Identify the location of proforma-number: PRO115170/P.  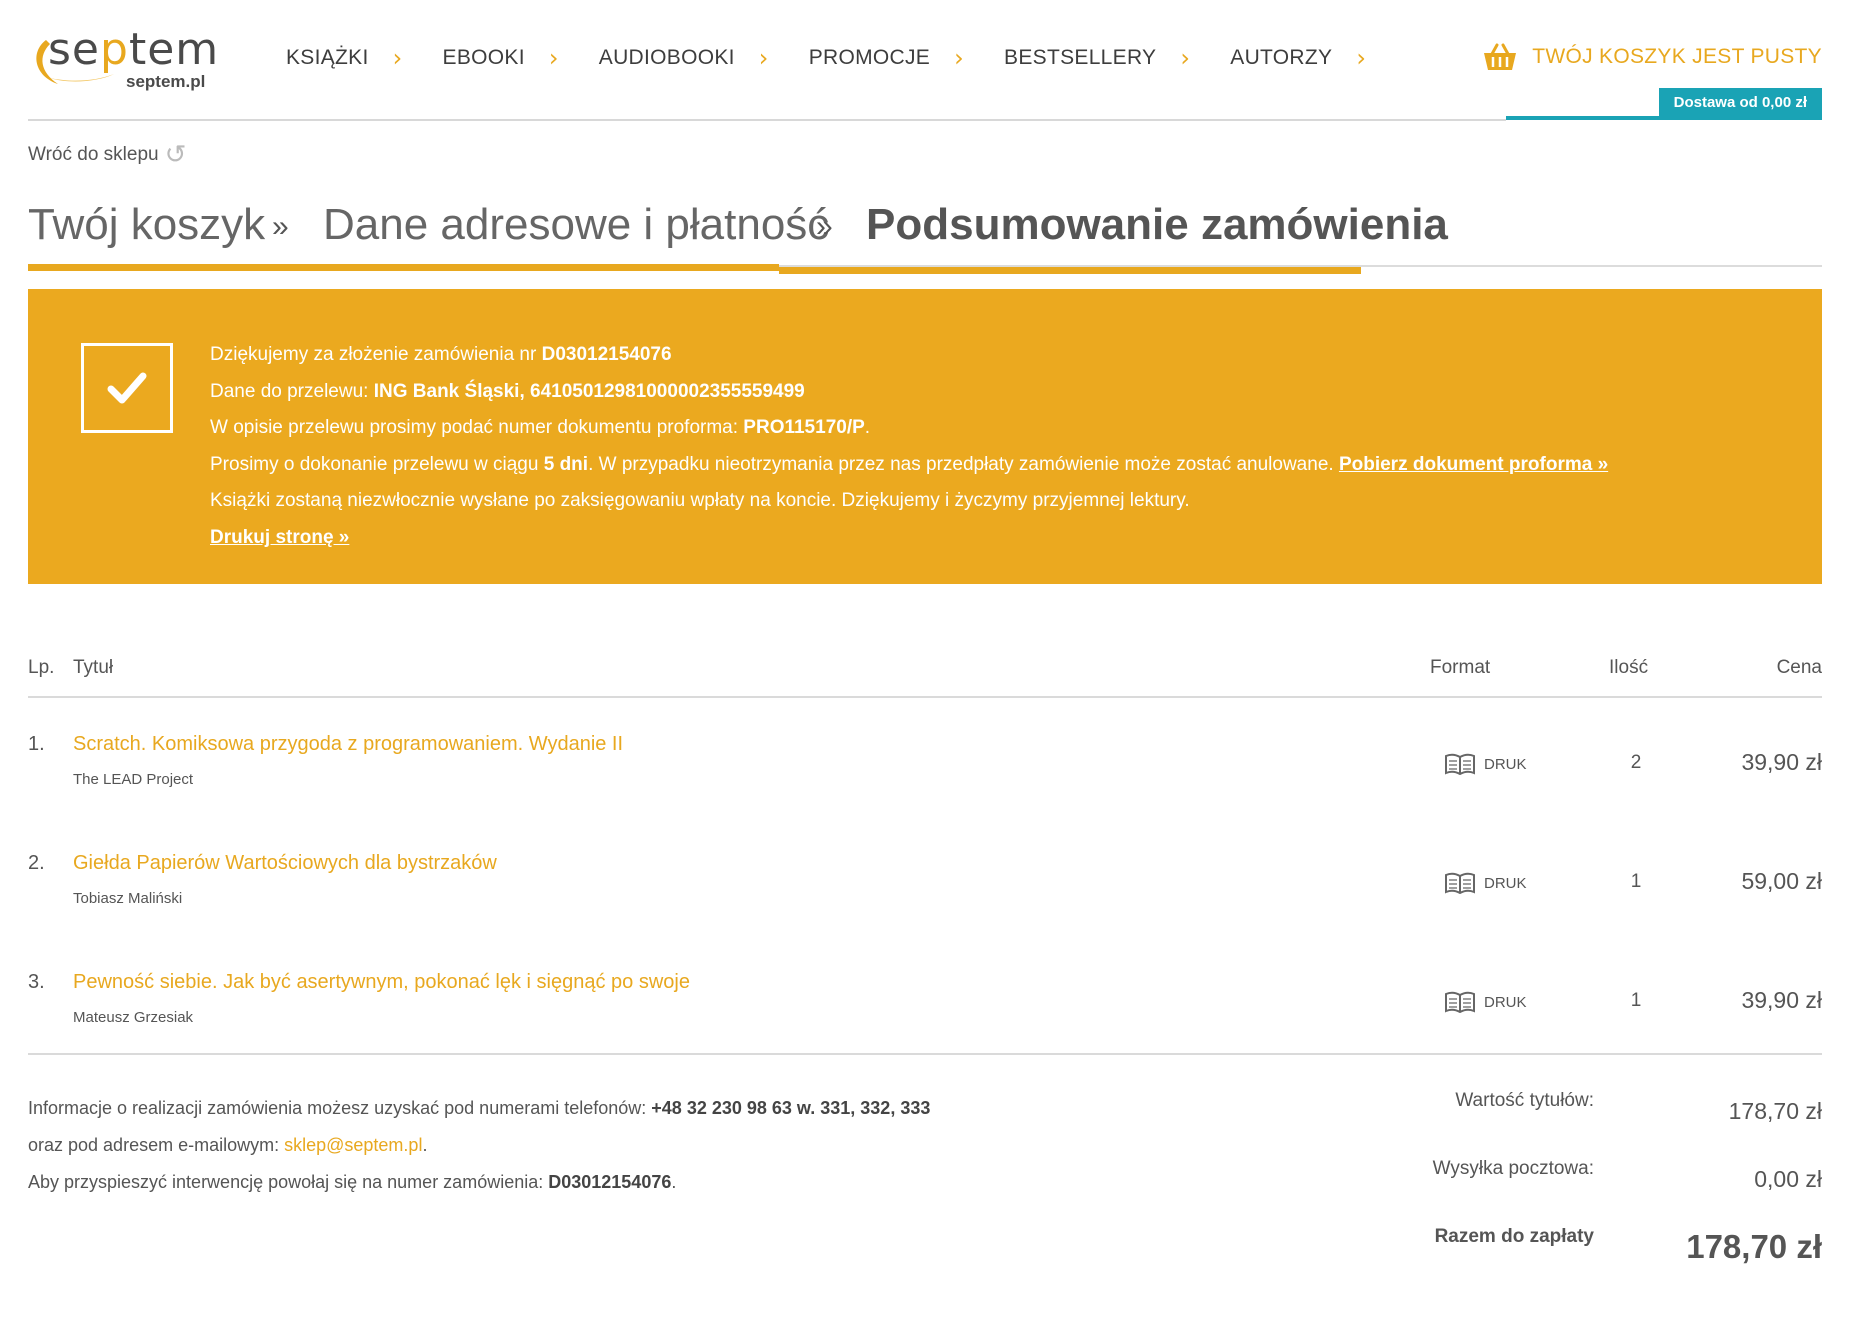
(804, 428).